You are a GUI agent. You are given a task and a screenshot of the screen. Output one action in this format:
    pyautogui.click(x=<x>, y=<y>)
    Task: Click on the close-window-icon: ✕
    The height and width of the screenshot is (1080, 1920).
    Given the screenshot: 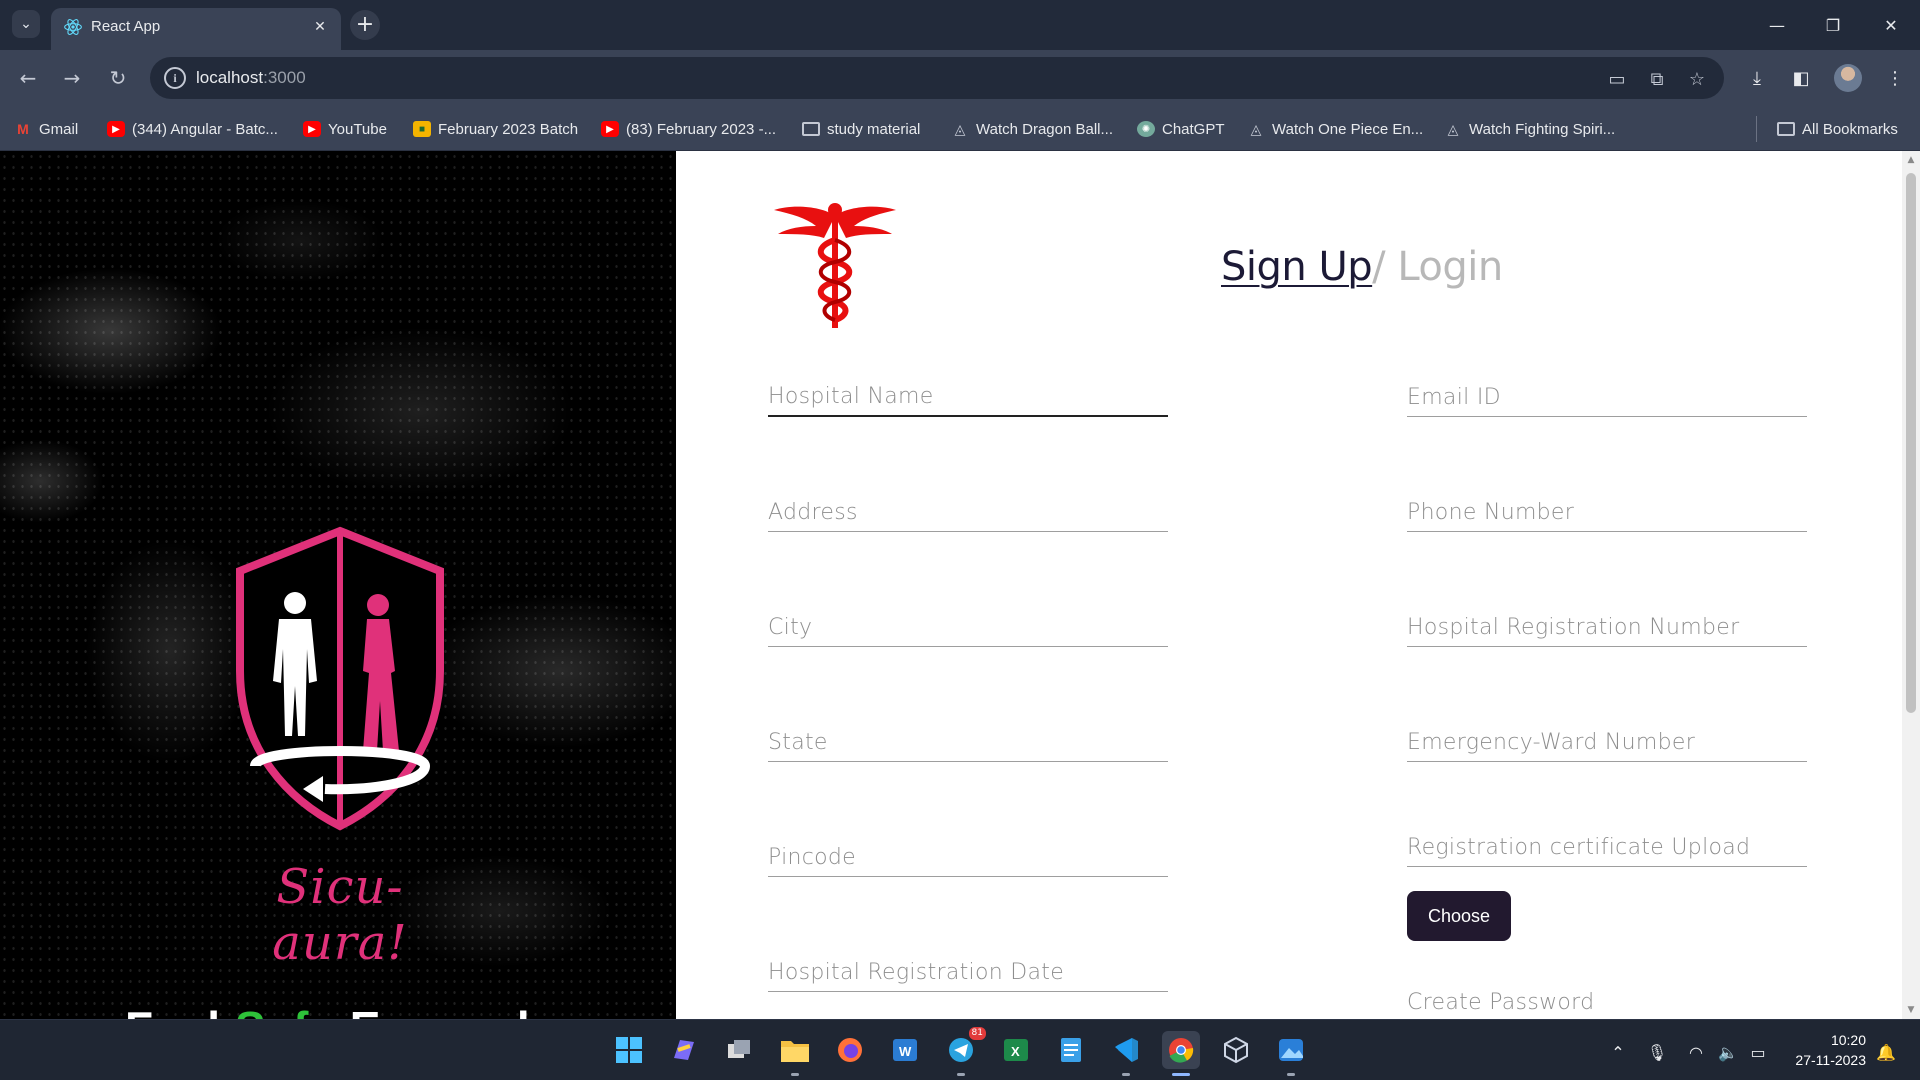 What is the action you would take?
    pyautogui.click(x=1891, y=25)
    